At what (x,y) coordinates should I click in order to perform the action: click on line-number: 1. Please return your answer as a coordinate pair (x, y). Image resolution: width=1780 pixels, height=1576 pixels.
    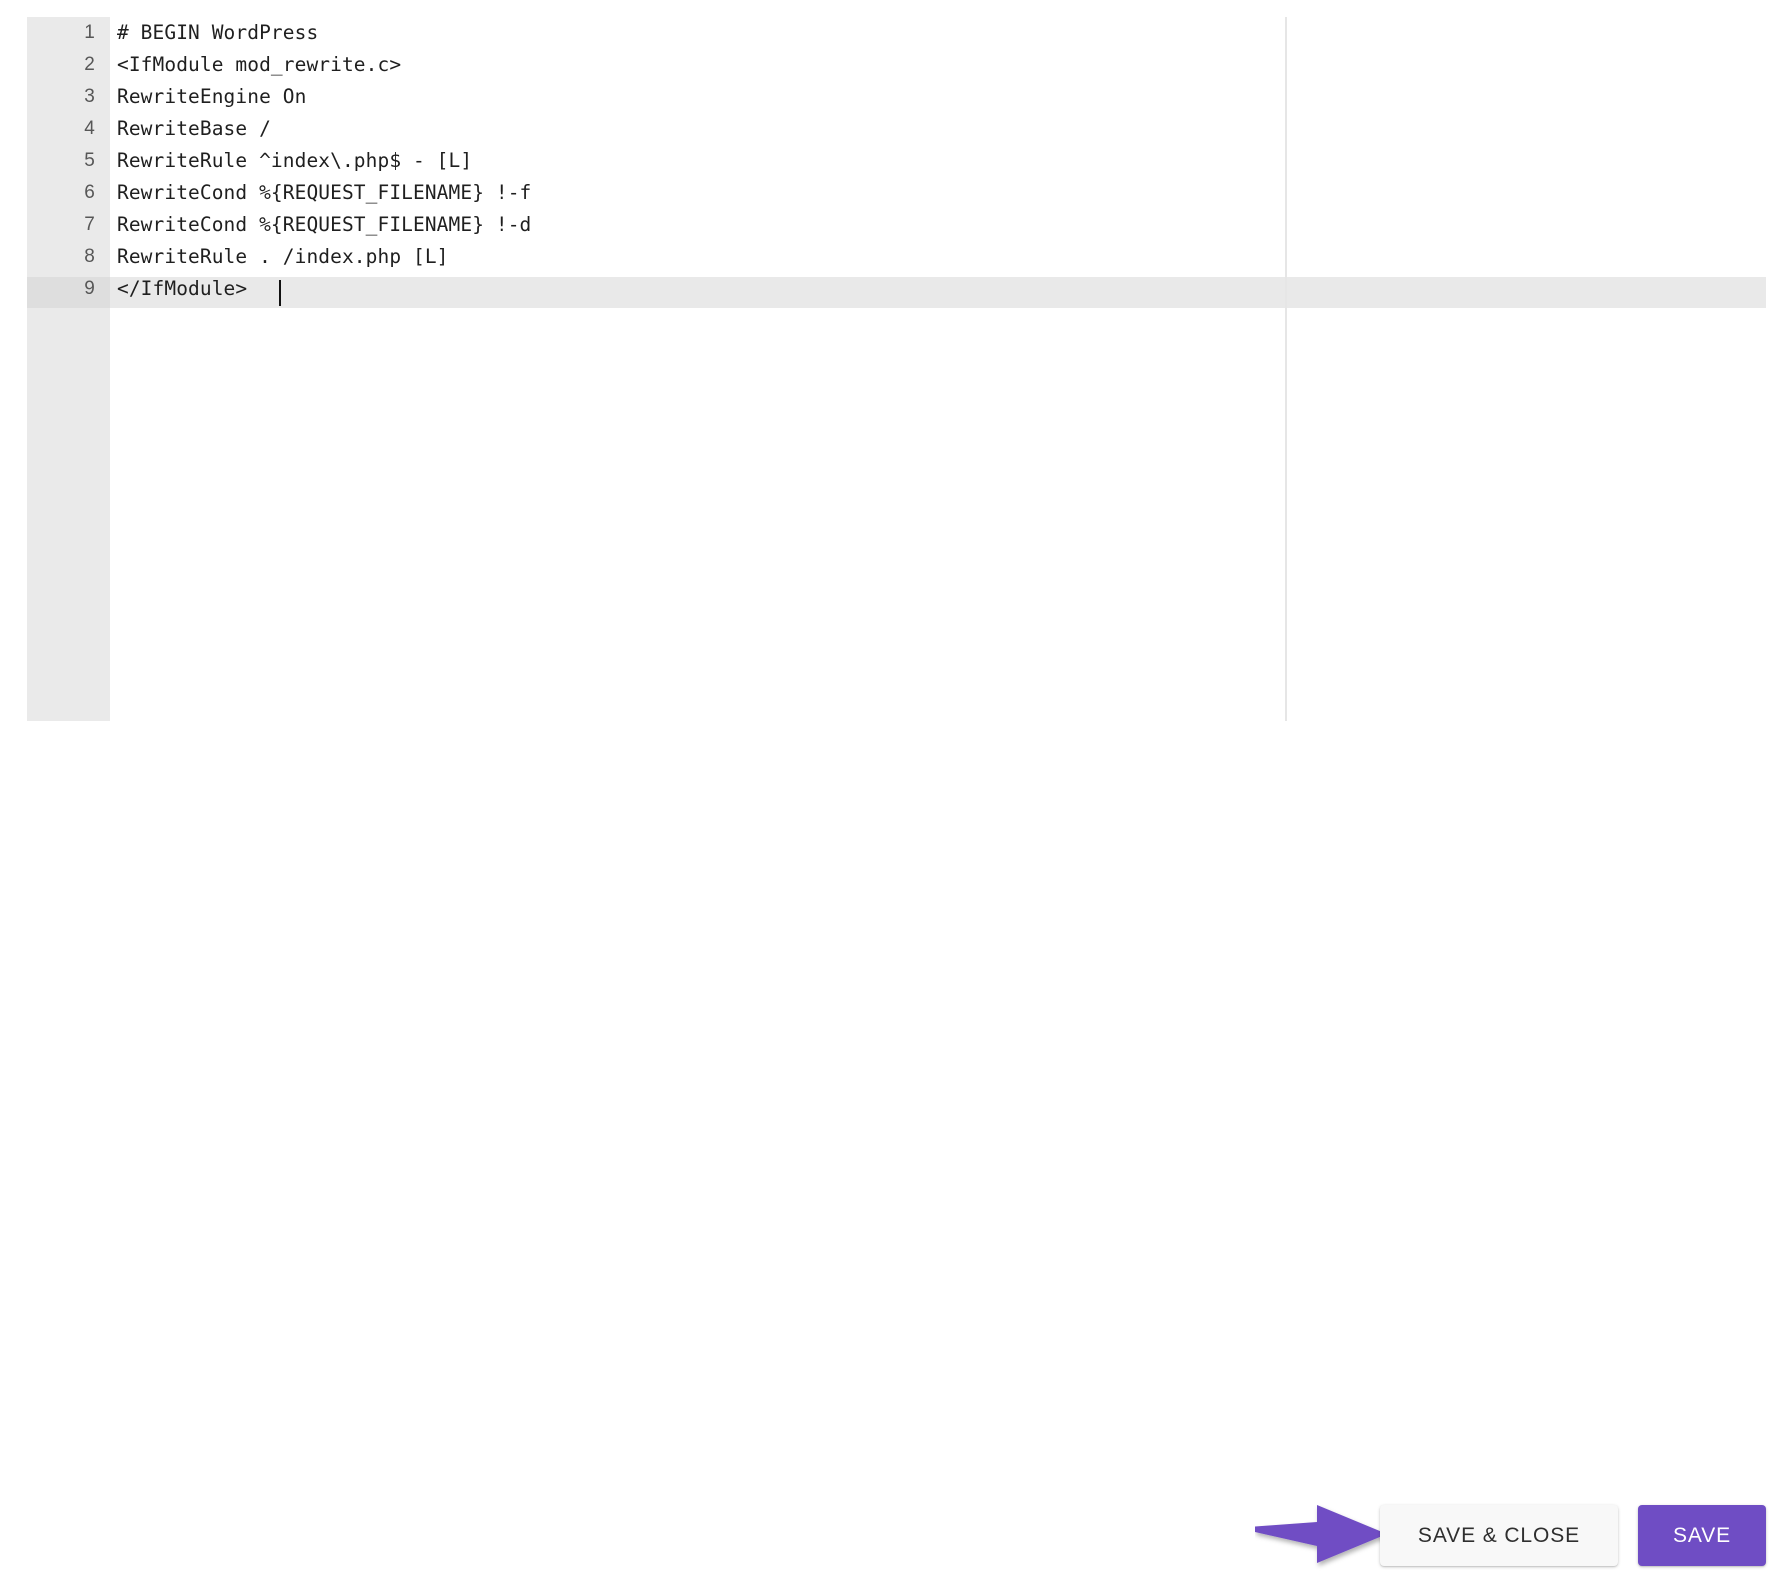
    Looking at the image, I should click on (89, 32).